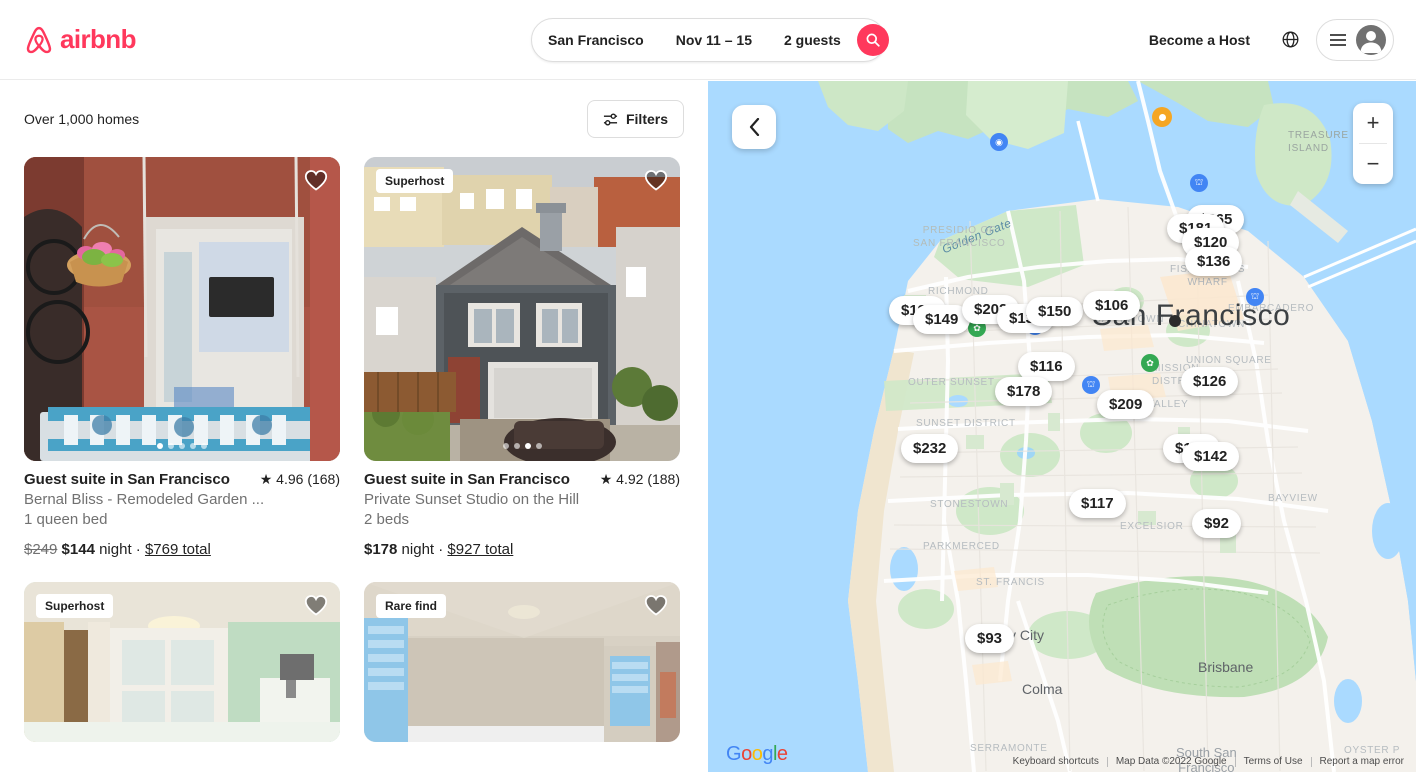 Image resolution: width=1416 pixels, height=772 pixels. I want to click on avatar, so click(1371, 39).